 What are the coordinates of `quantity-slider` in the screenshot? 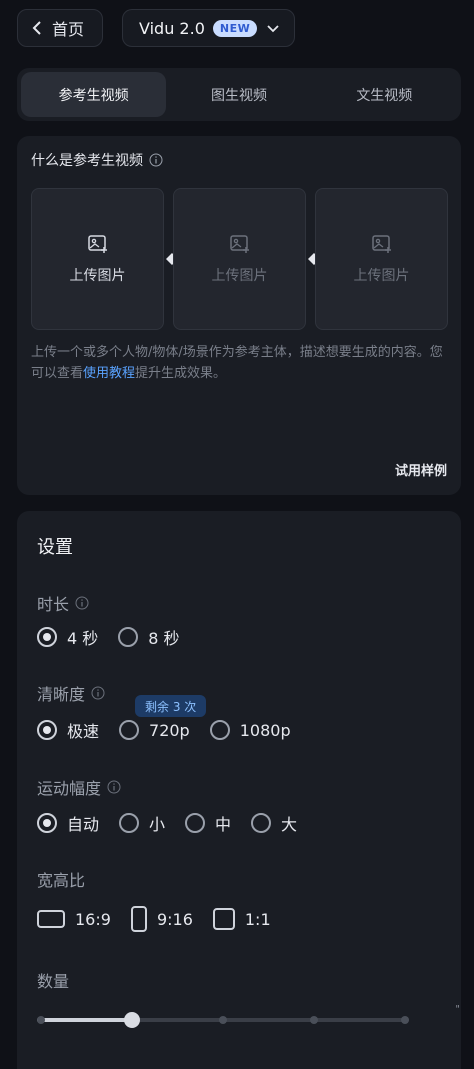 It's located at (223, 1020).